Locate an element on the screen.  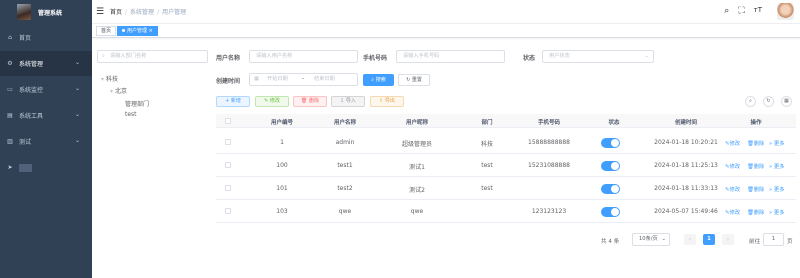
tag-home: 首页 is located at coordinates (106, 31).